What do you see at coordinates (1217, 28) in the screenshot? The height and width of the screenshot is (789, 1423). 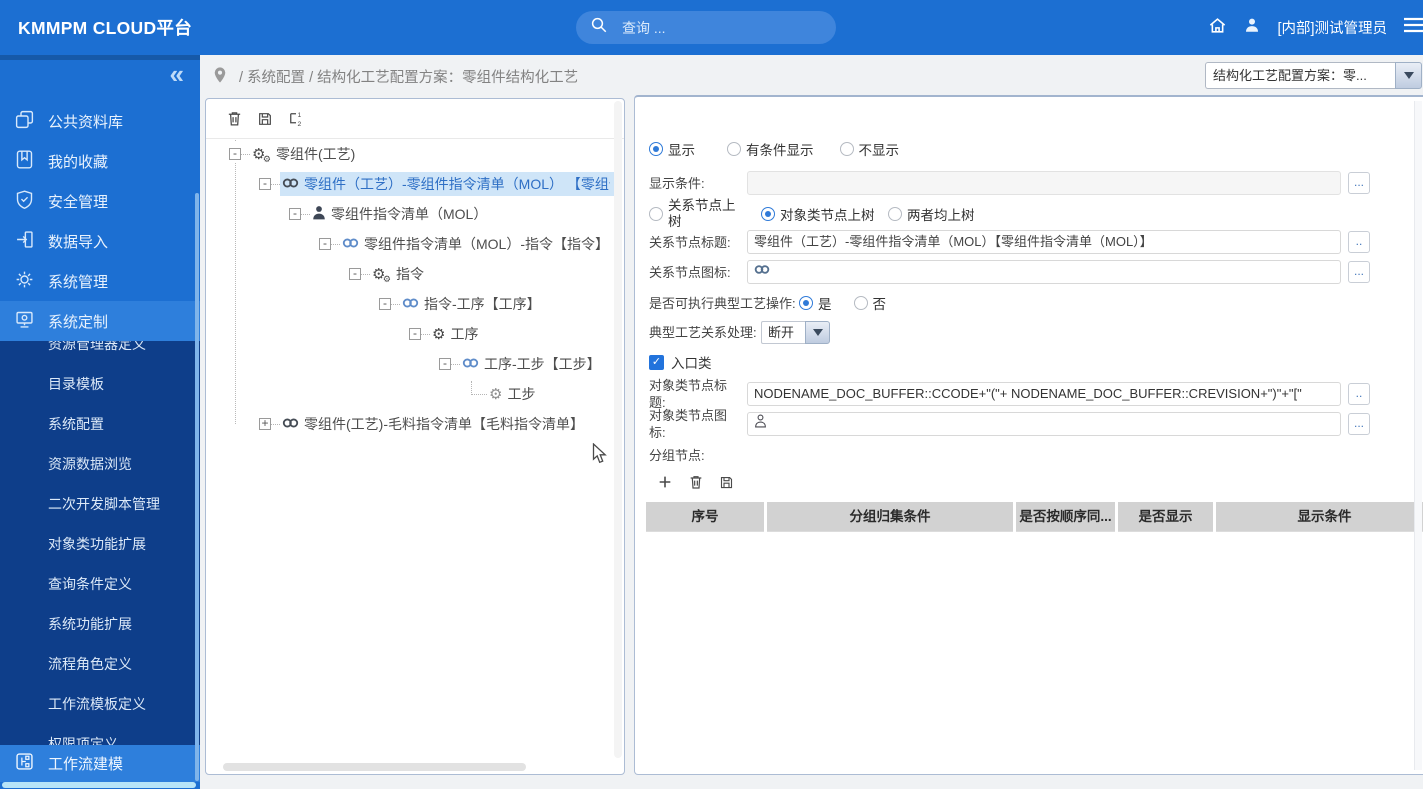 I see `home-icon` at bounding box center [1217, 28].